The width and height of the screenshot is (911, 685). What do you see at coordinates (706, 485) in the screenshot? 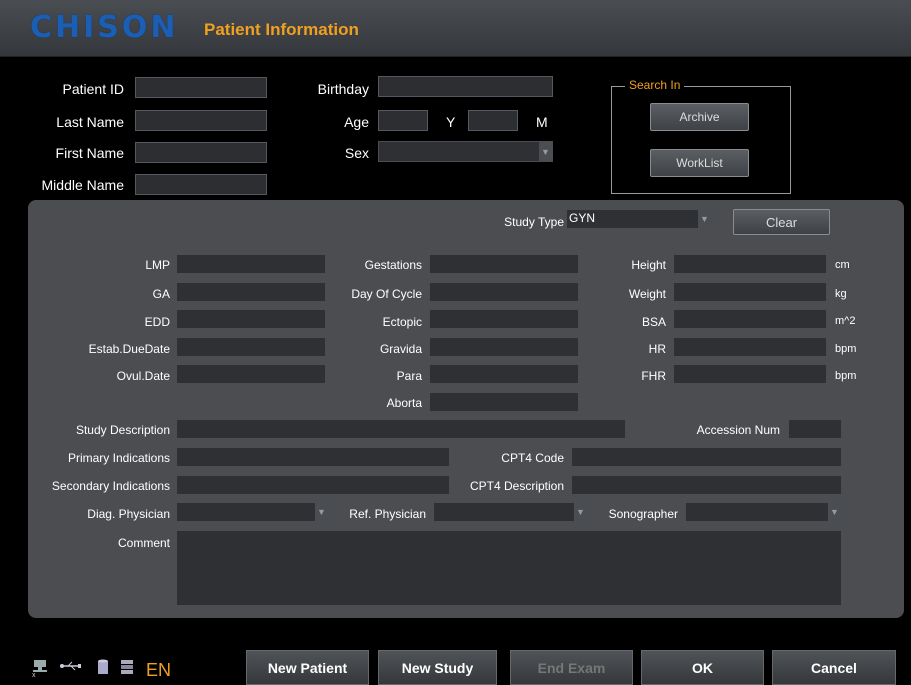
I see `cpt4-description-field` at bounding box center [706, 485].